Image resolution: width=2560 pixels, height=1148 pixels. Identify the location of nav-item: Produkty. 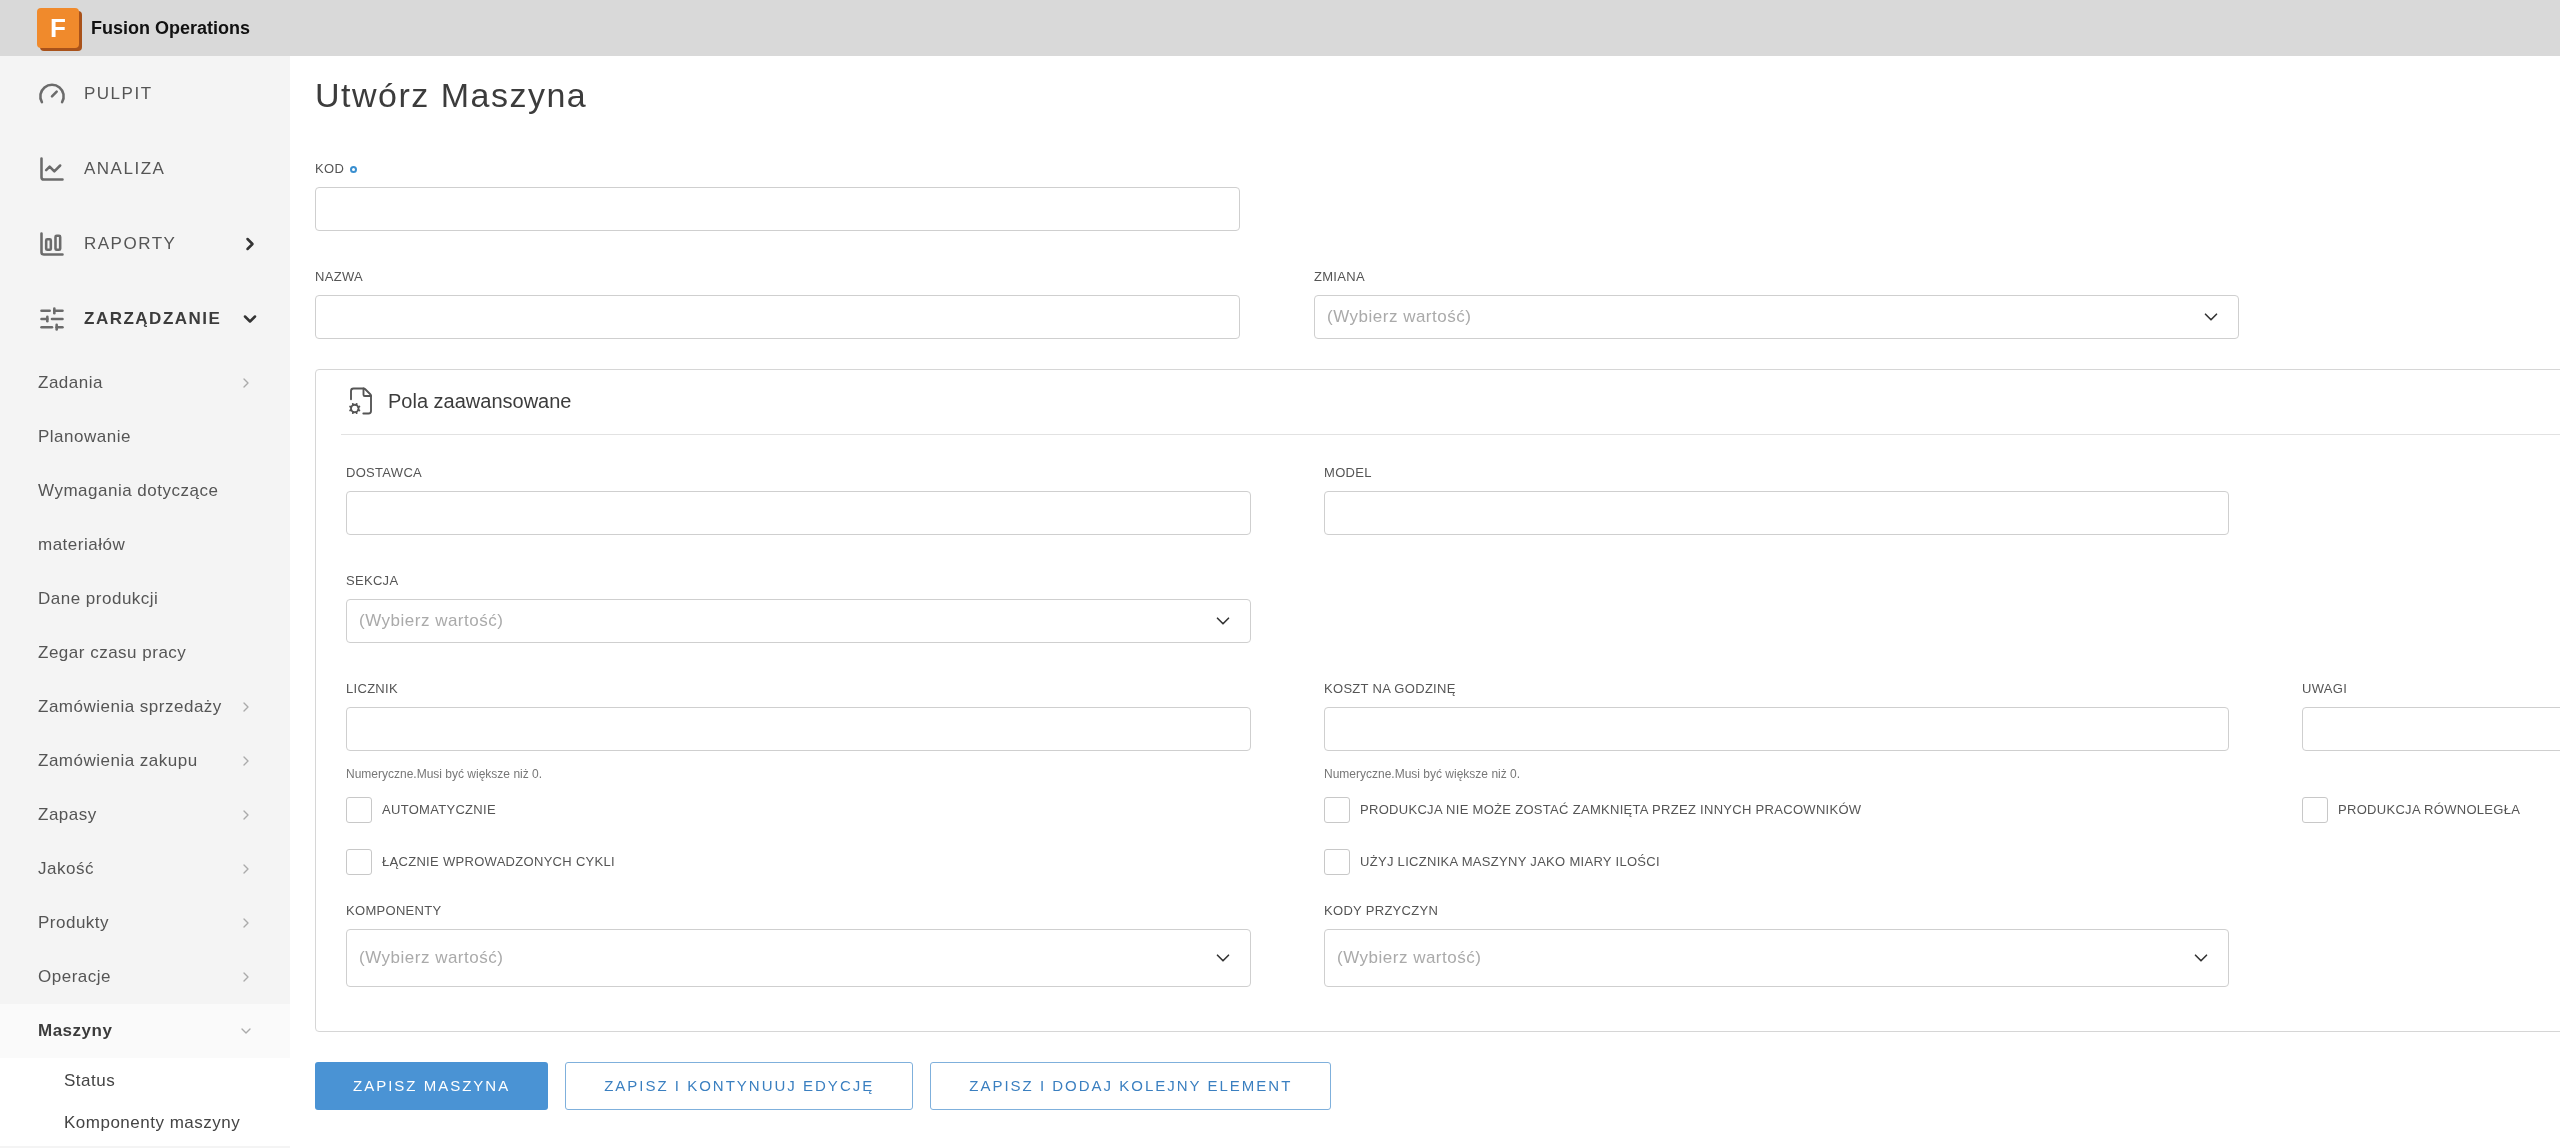
(145, 923).